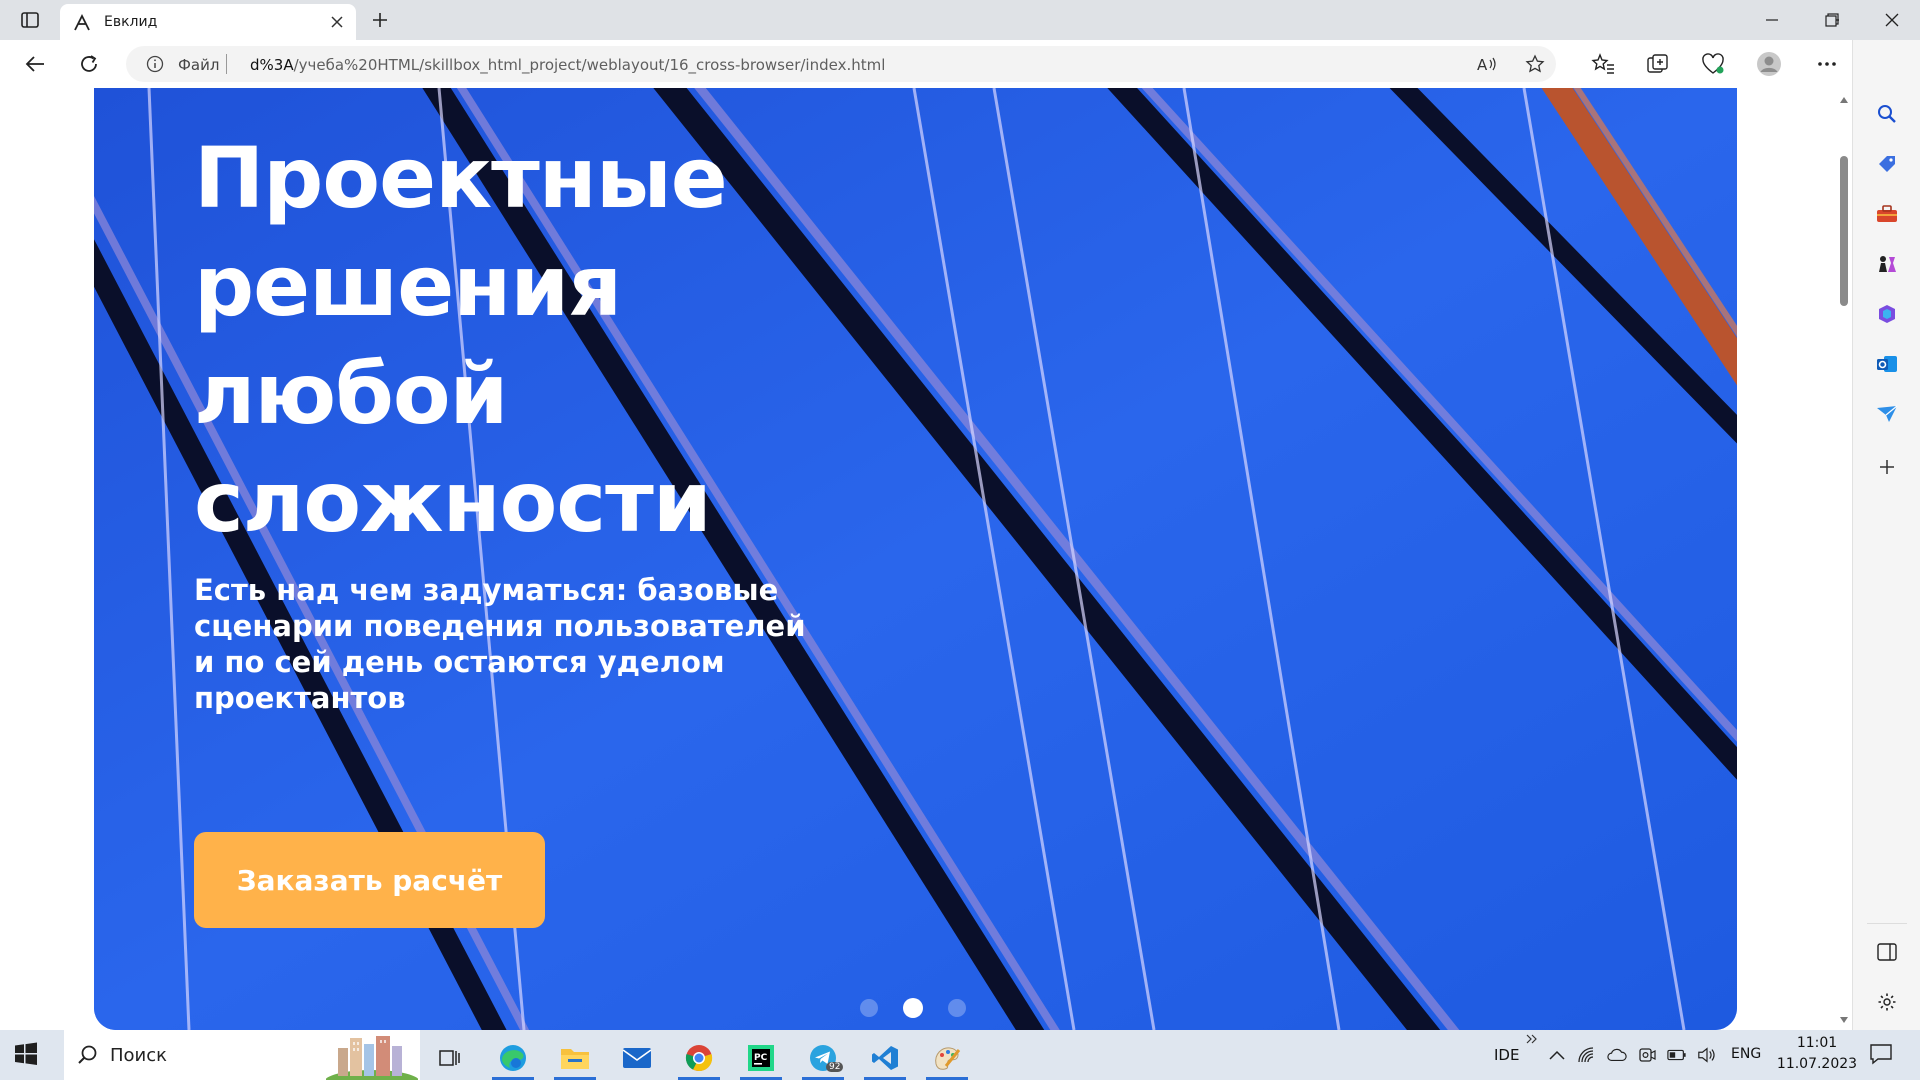 The width and height of the screenshot is (1920, 1080). What do you see at coordinates (1887, 467) in the screenshot?
I see `add-sidebar-app-icon` at bounding box center [1887, 467].